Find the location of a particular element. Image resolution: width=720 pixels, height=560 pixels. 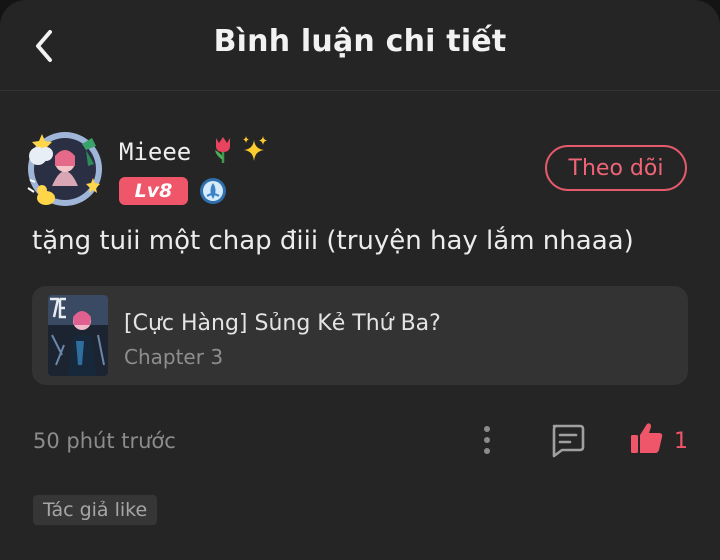

thumbs-up-icon is located at coordinates (646, 438).